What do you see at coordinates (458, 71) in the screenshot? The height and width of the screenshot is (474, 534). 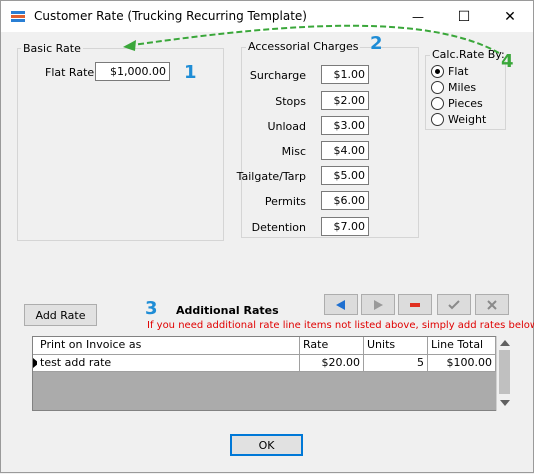 I see `radio-flat-label: Flat` at bounding box center [458, 71].